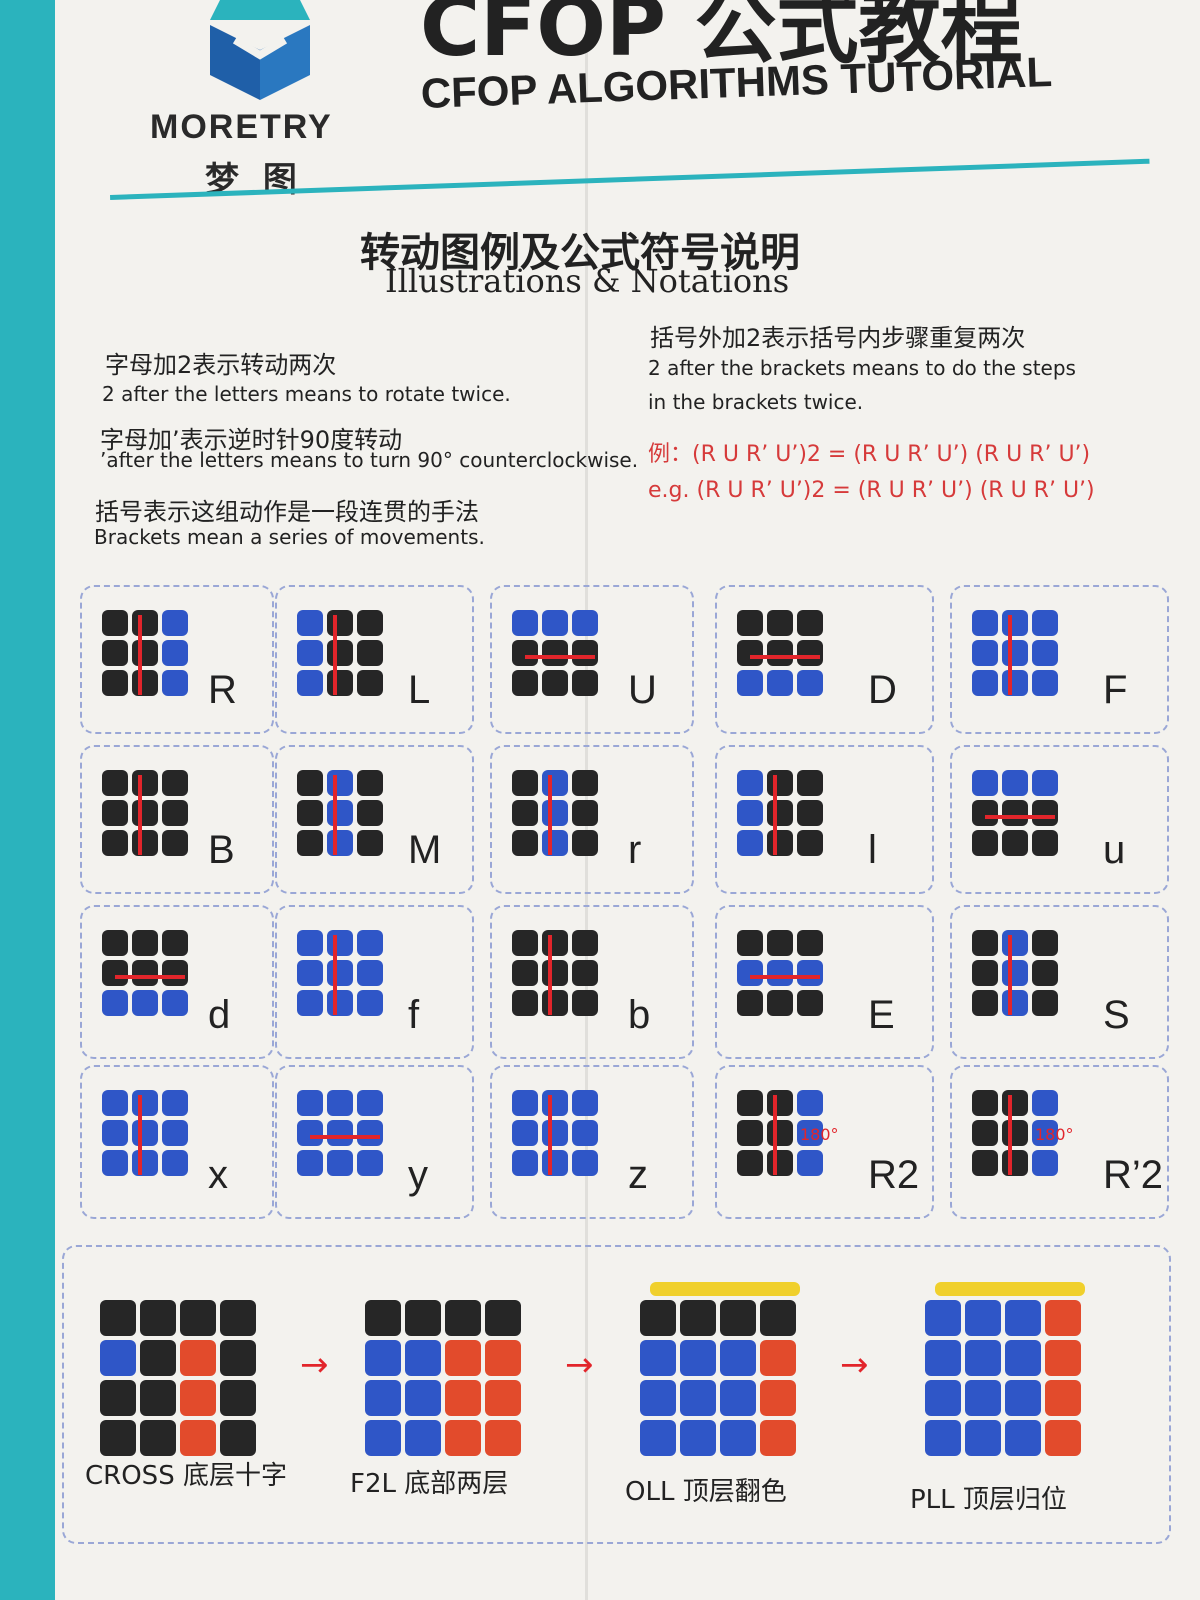 This screenshot has width=1200, height=1600. What do you see at coordinates (222, 690) in the screenshot?
I see `move-label: R` at bounding box center [222, 690].